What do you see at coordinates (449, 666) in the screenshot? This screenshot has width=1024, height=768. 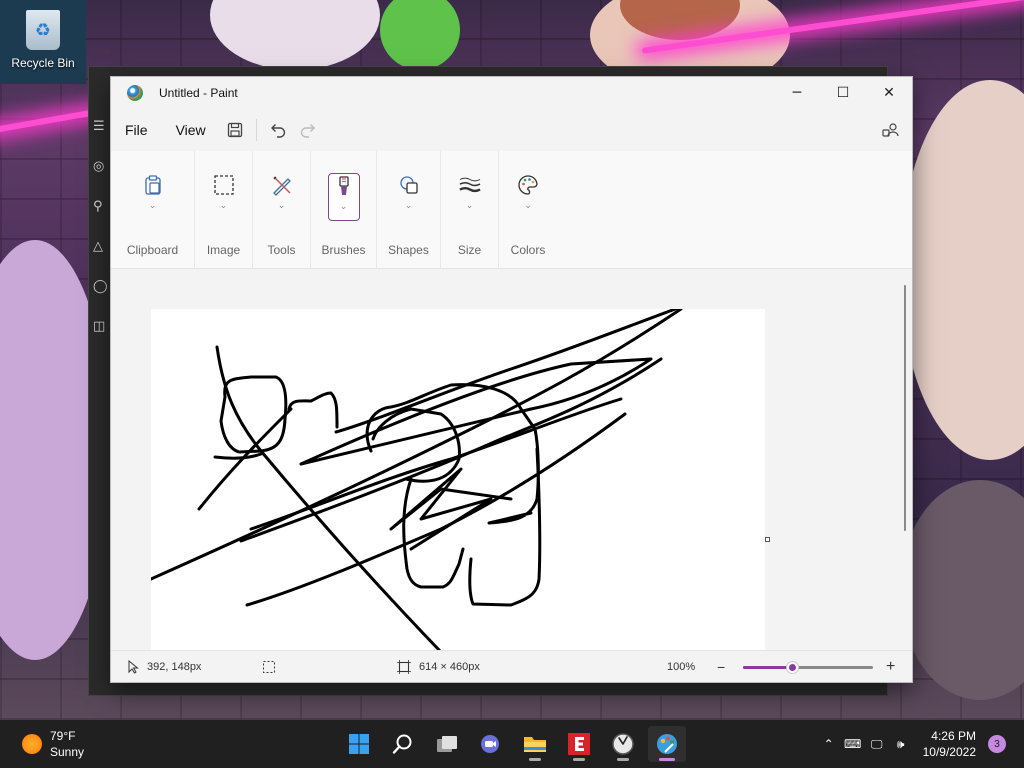 I see `canvas-size-value: 614 × 460px` at bounding box center [449, 666].